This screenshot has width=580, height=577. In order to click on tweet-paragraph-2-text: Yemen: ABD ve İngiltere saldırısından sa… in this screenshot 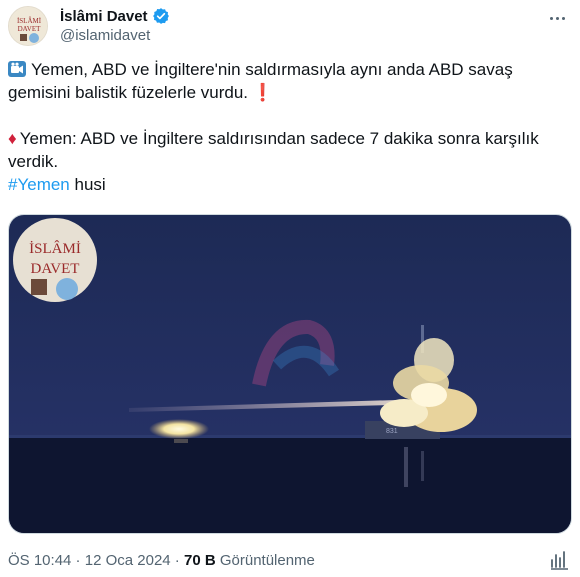, I will do `click(273, 150)`.